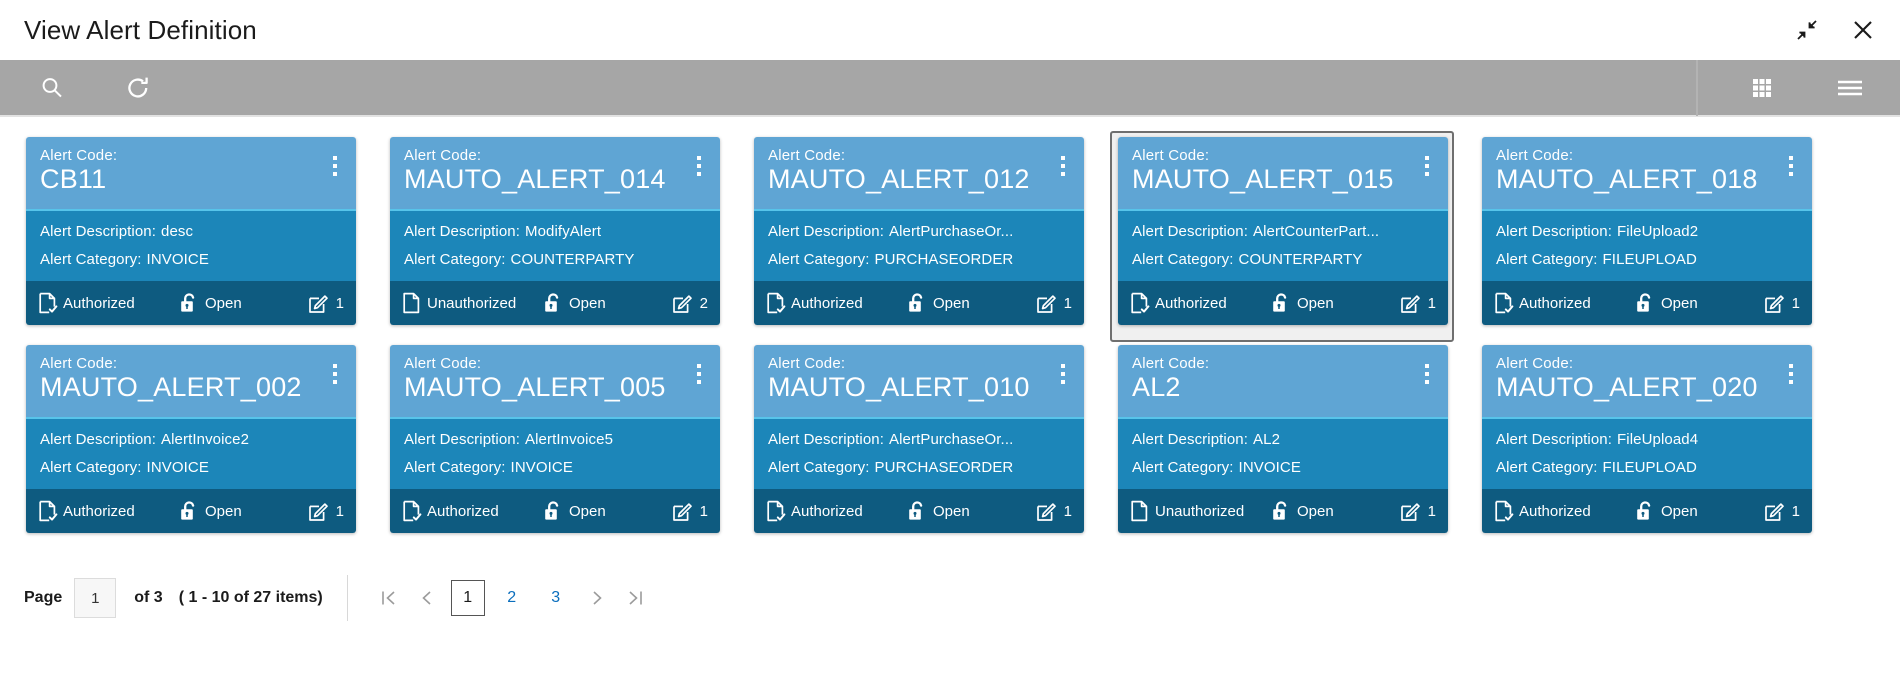 Image resolution: width=1900 pixels, height=690 pixels. What do you see at coordinates (1267, 439) in the screenshot?
I see `alert-description-value: AL2` at bounding box center [1267, 439].